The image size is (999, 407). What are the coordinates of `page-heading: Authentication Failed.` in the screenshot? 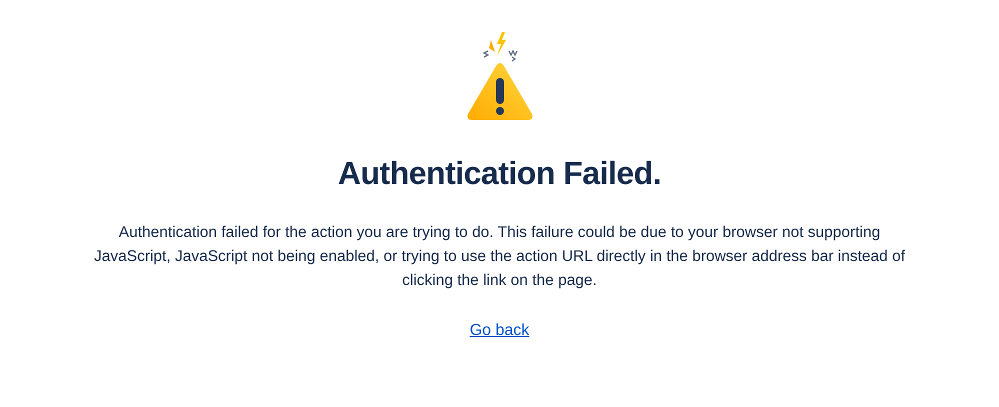 It's located at (500, 173).